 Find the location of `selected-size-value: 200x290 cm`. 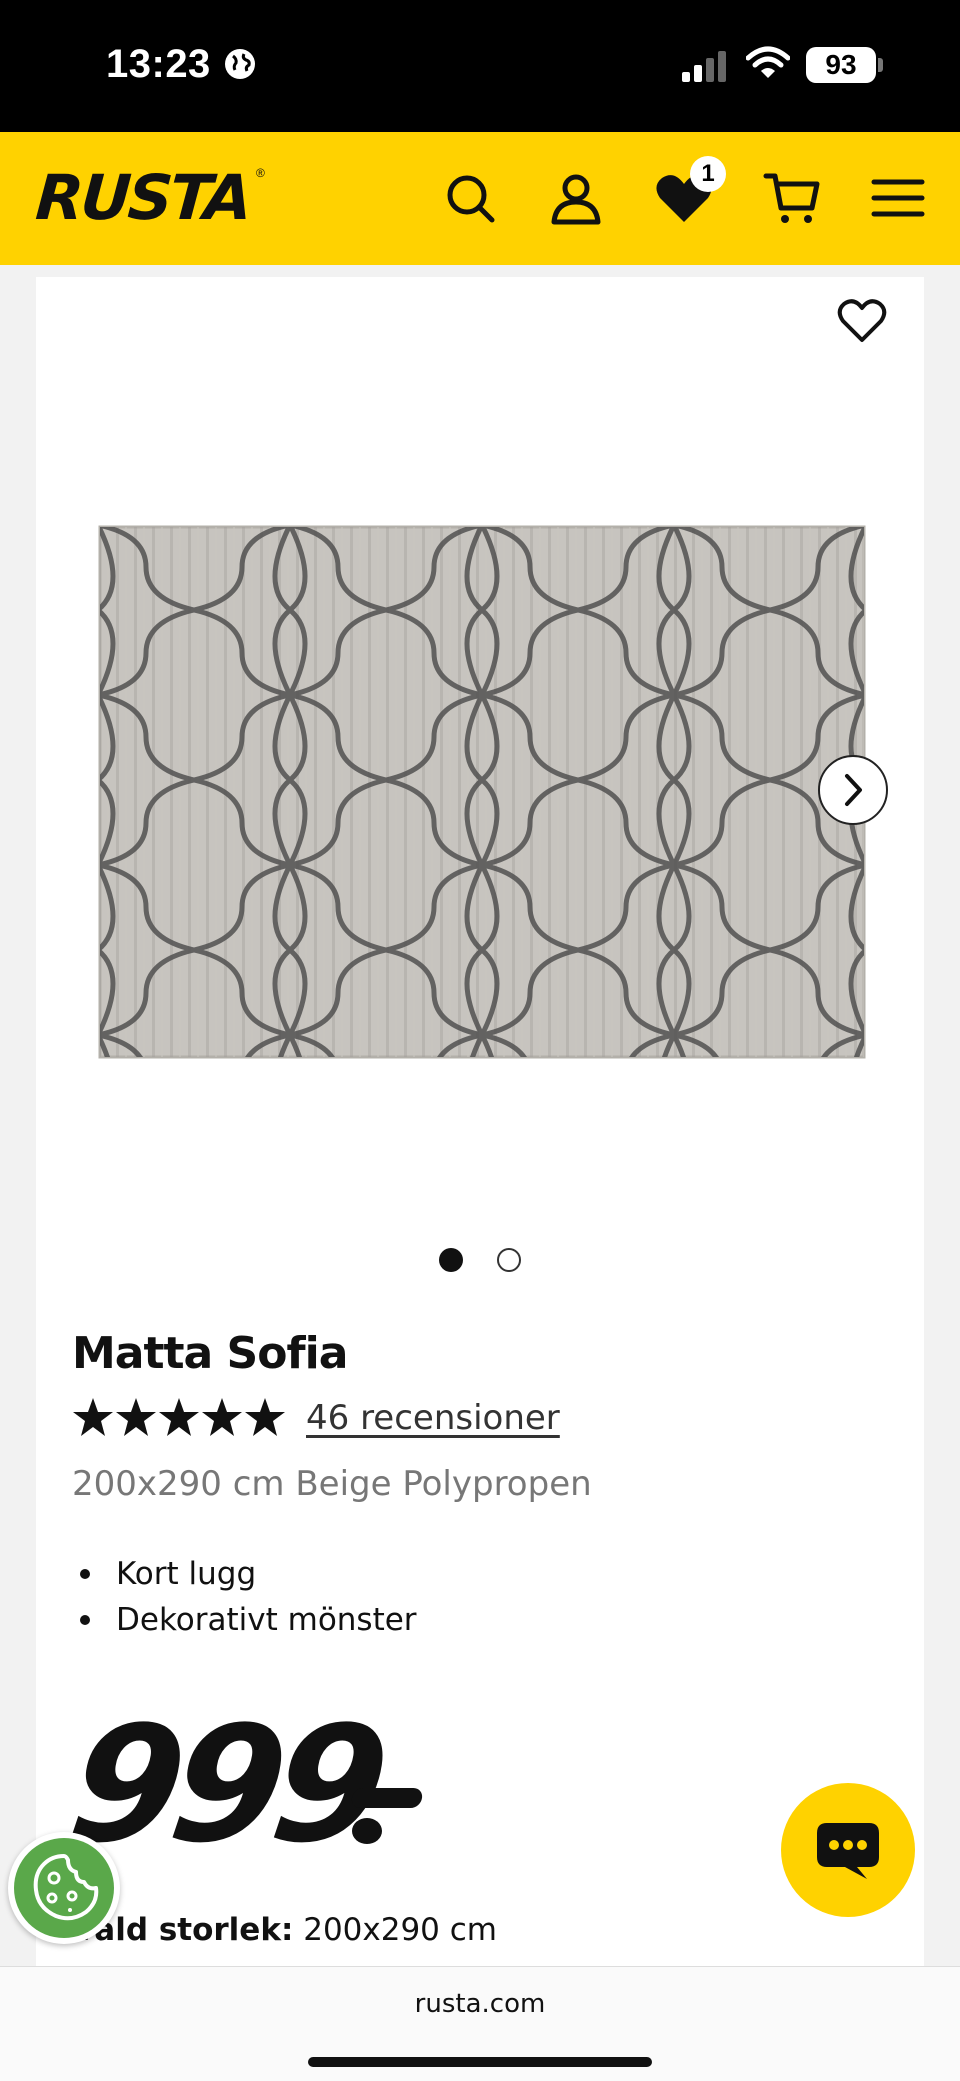

selected-size-value: 200x290 cm is located at coordinates (400, 1930).